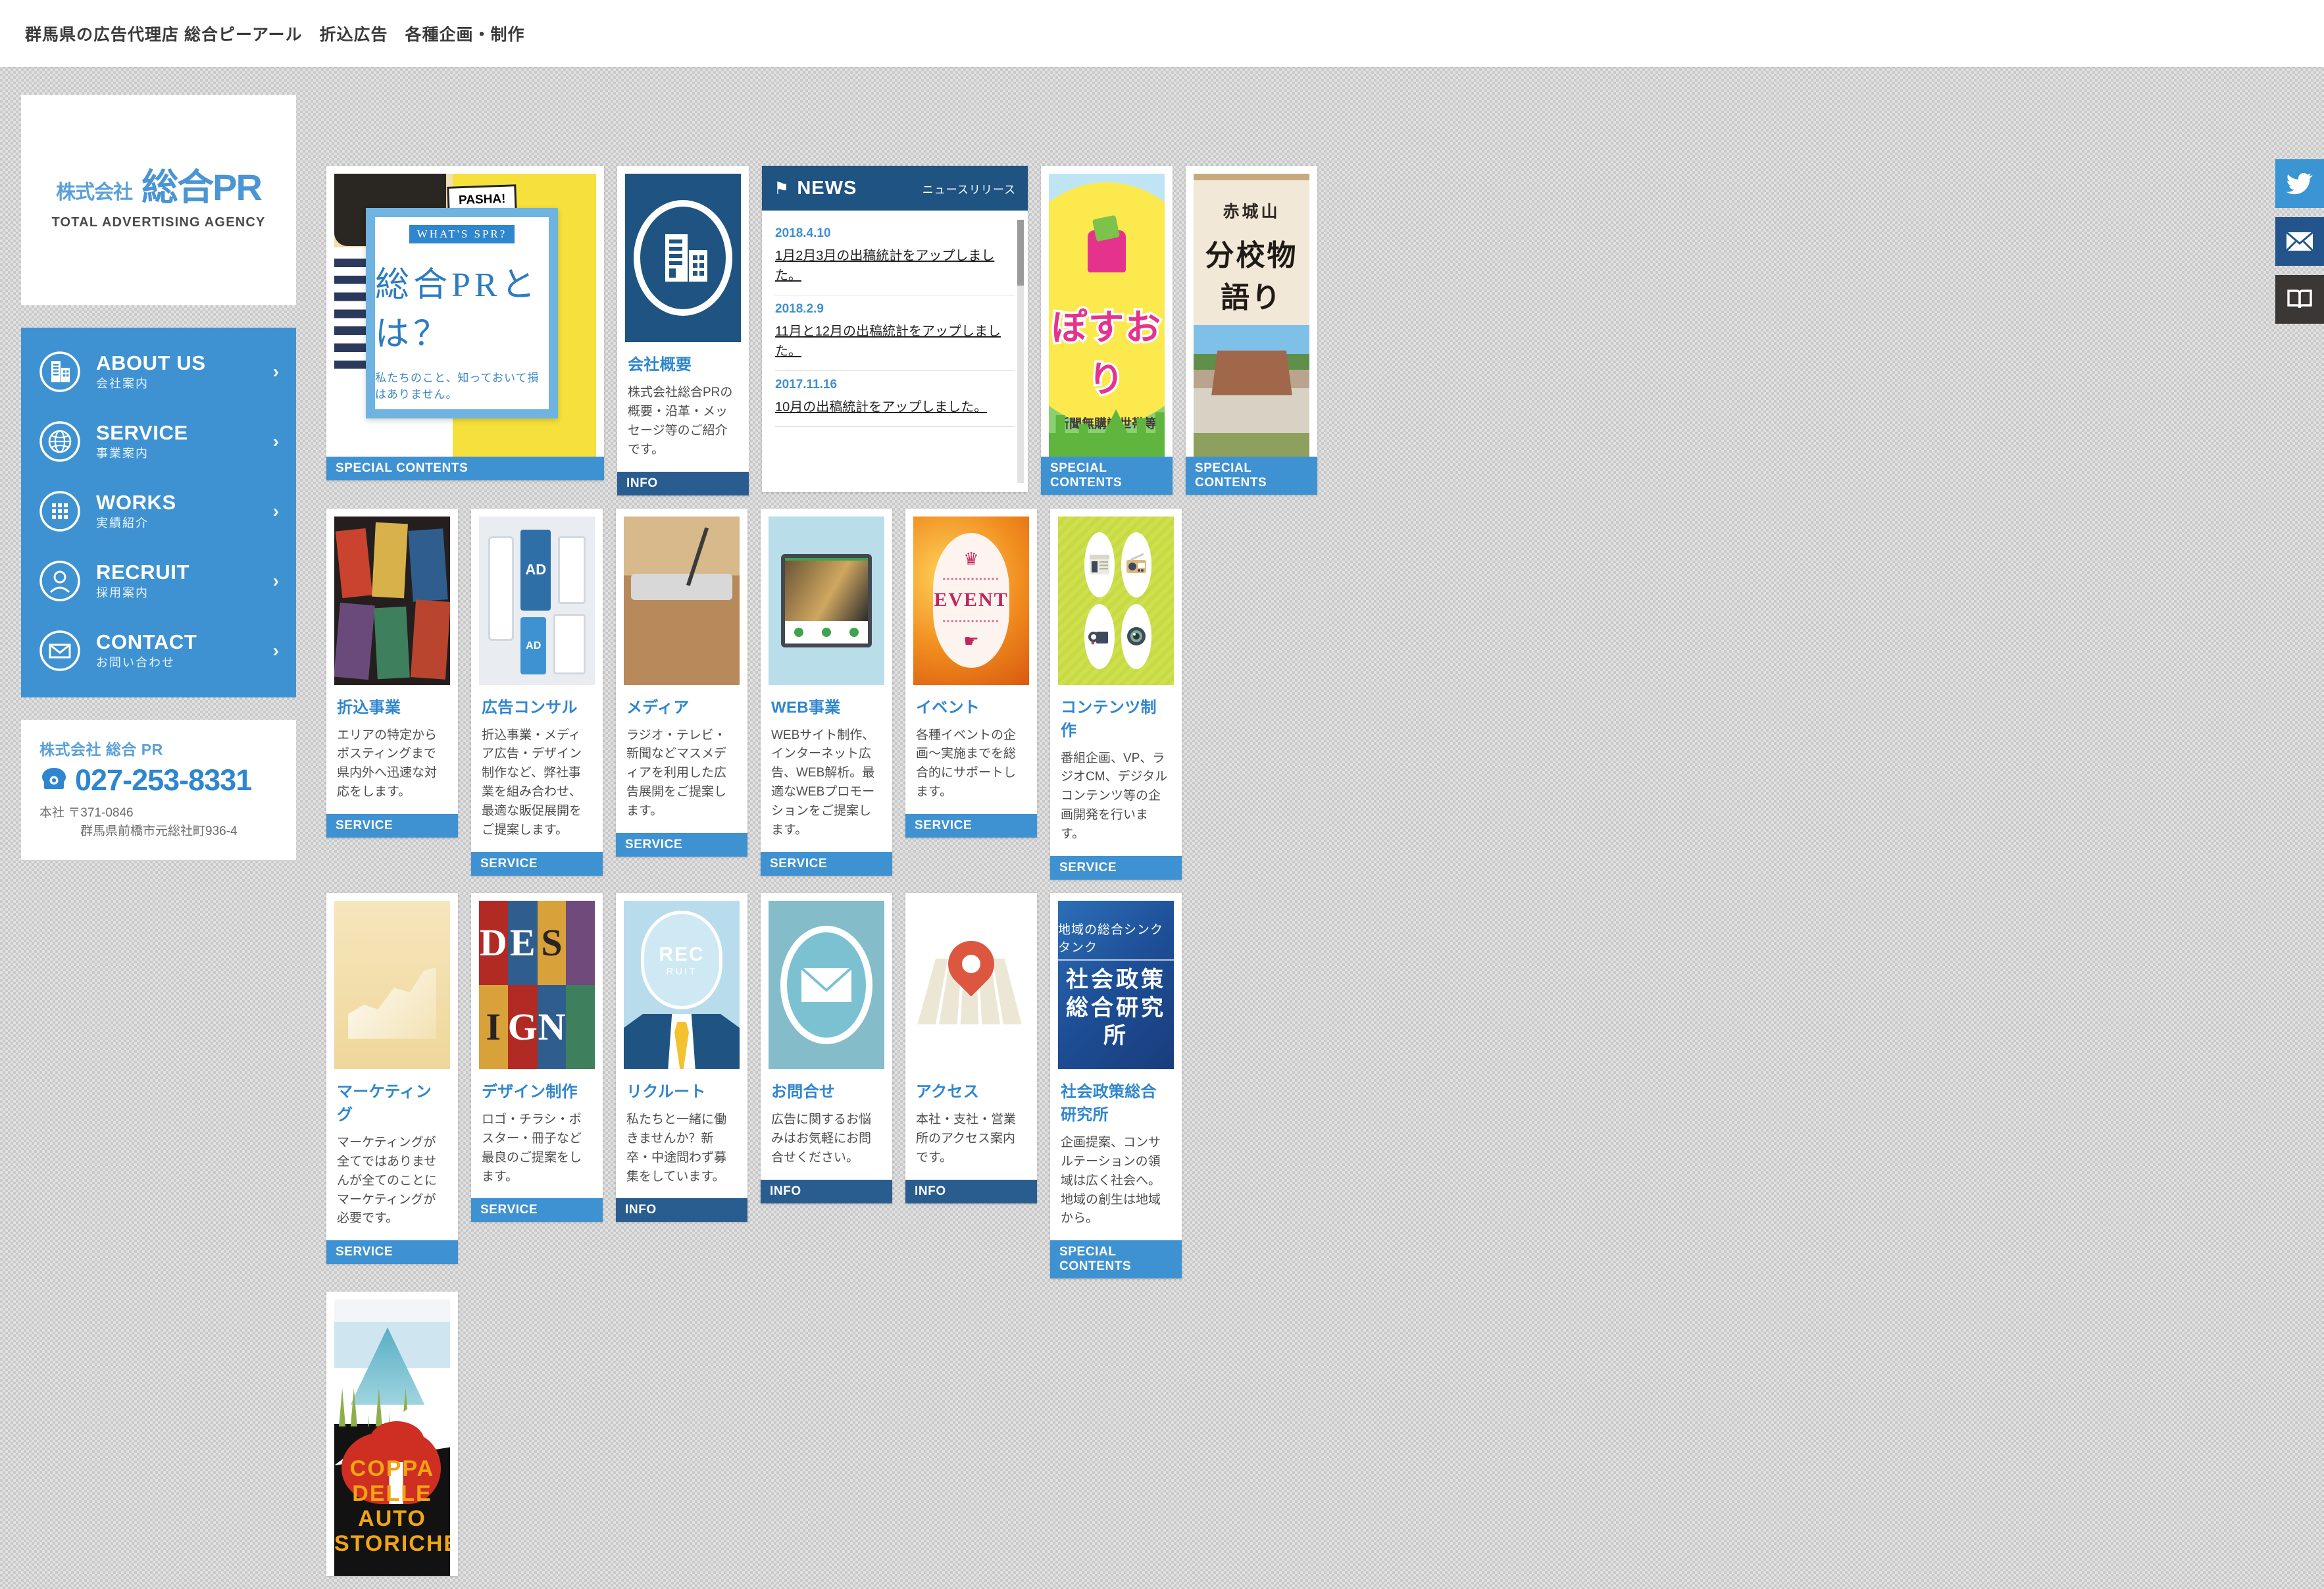 This screenshot has width=2324, height=1589. I want to click on card-company-profile: 会社概要 株式会社総合PRの概要・沿革・メッセージ等のご紹介です。 INFO, so click(683, 330).